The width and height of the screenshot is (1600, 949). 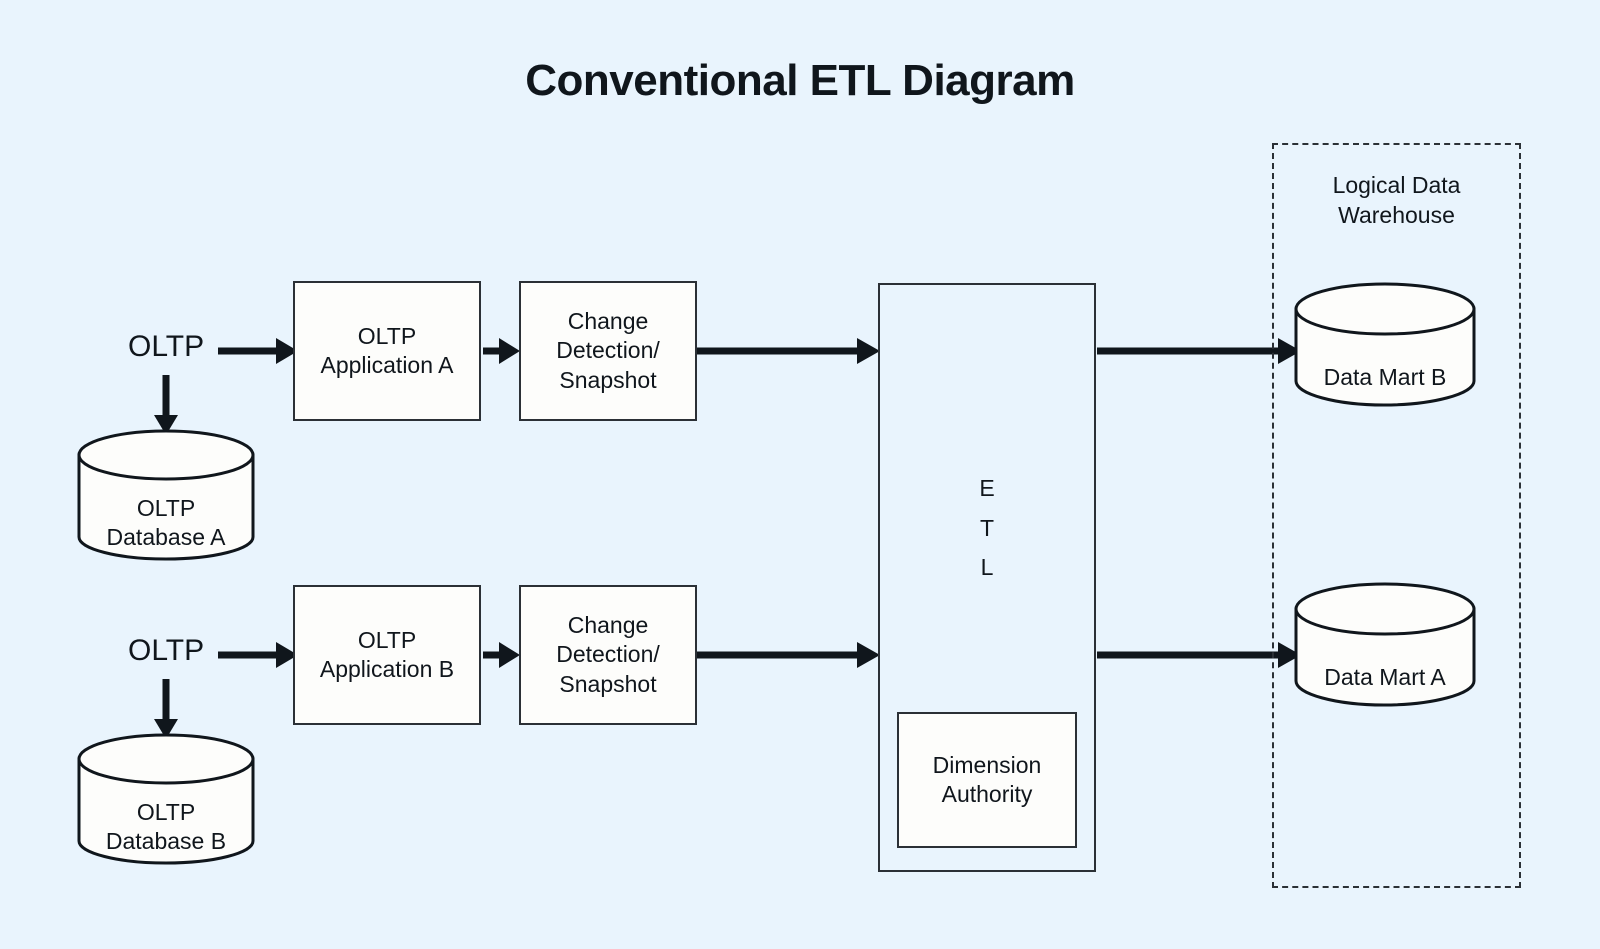 I want to click on oltp-database-a-label-line1: OLTP, so click(x=166, y=508).